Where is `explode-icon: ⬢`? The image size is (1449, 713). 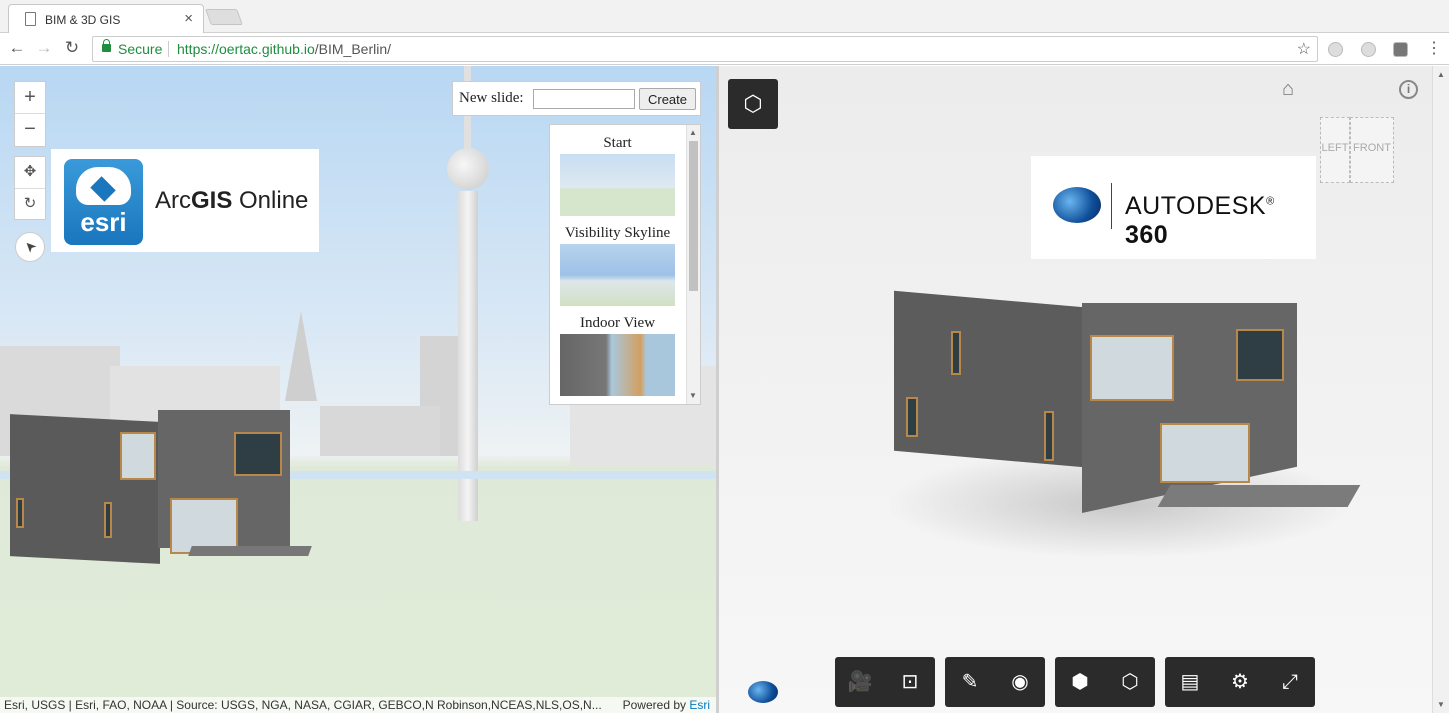
explode-icon: ⬢ is located at coordinates (1080, 682).